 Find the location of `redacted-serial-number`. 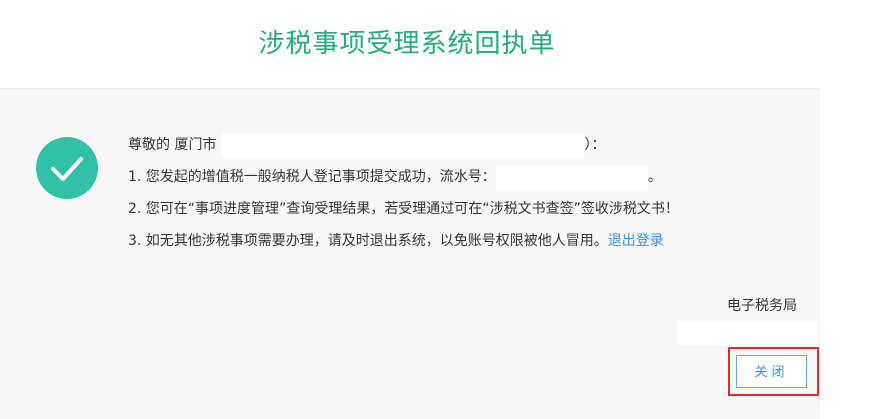

redacted-serial-number is located at coordinates (571, 177).